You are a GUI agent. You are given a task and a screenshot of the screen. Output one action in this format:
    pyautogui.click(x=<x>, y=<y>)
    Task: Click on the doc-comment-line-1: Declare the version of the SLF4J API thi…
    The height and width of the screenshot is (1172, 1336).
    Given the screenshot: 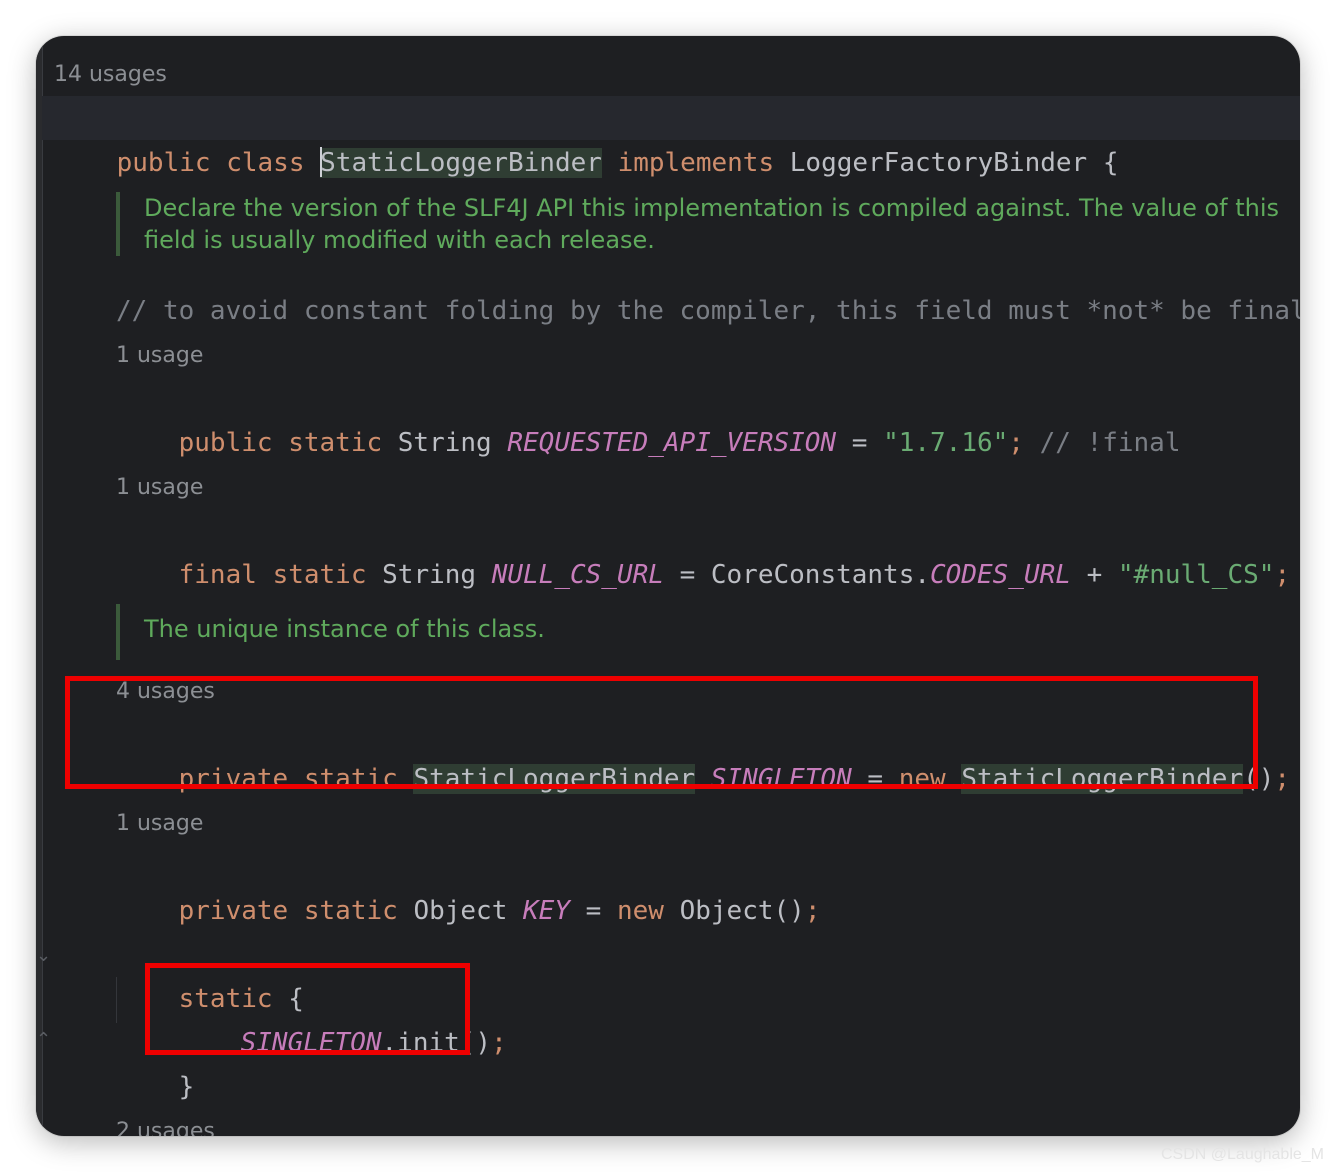 What is the action you would take?
    pyautogui.click(x=712, y=208)
    